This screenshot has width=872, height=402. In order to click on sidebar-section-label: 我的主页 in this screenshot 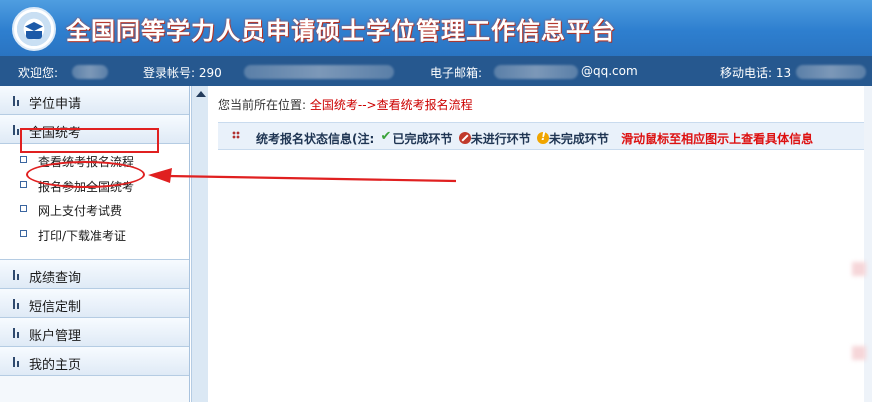, I will do `click(55, 365)`.